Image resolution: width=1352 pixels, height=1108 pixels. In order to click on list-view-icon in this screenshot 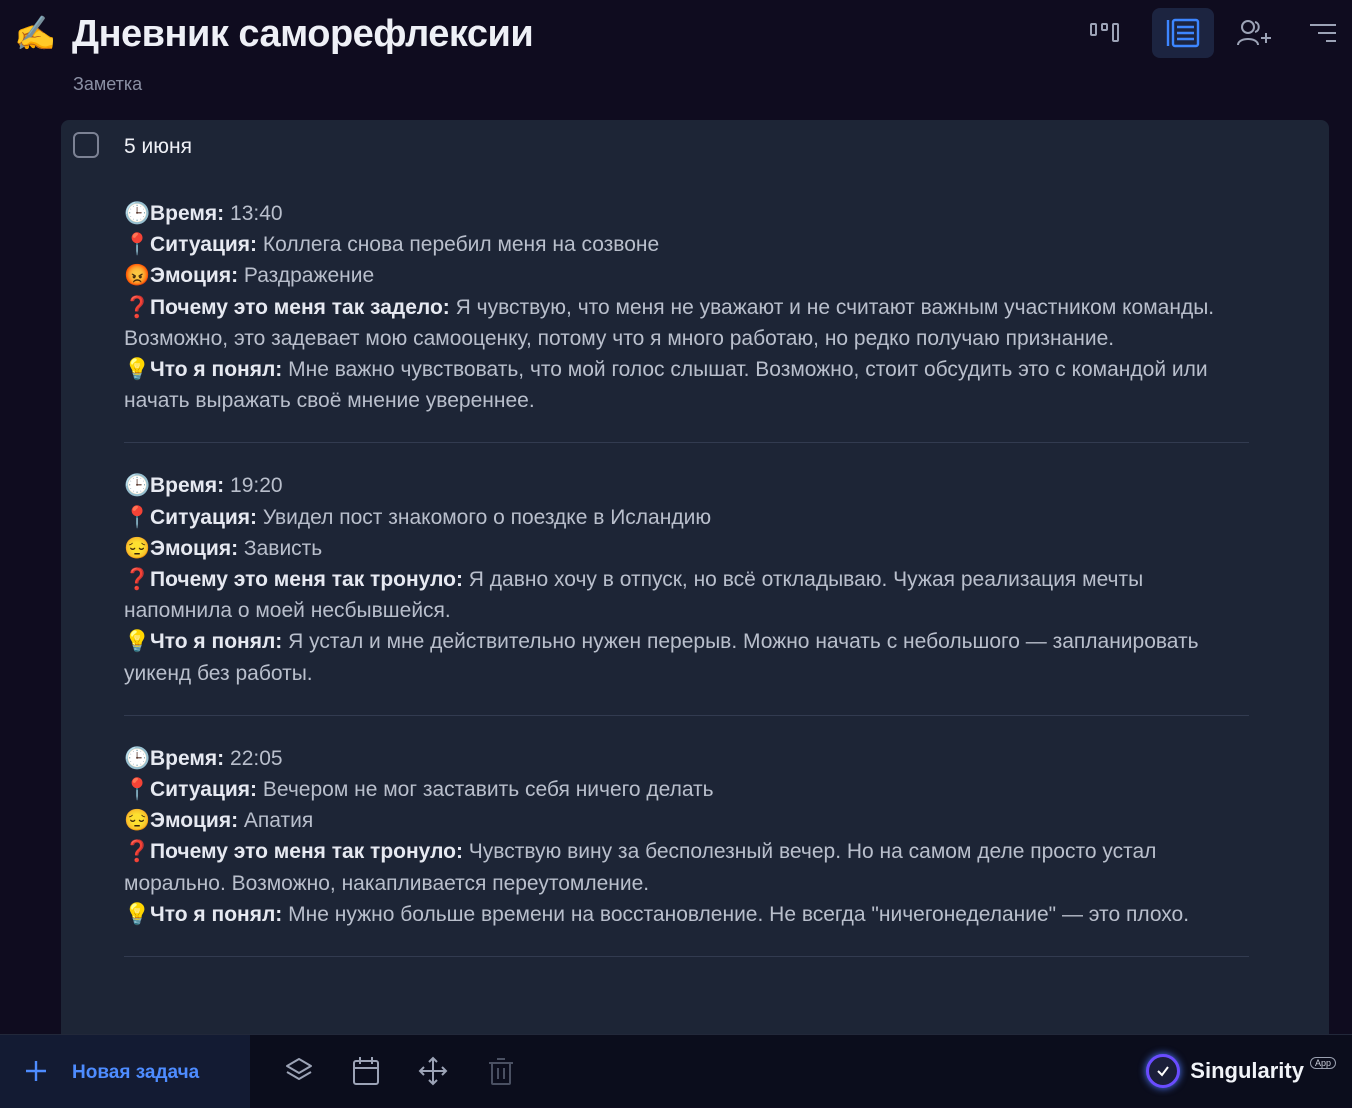, I will do `click(1183, 33)`.